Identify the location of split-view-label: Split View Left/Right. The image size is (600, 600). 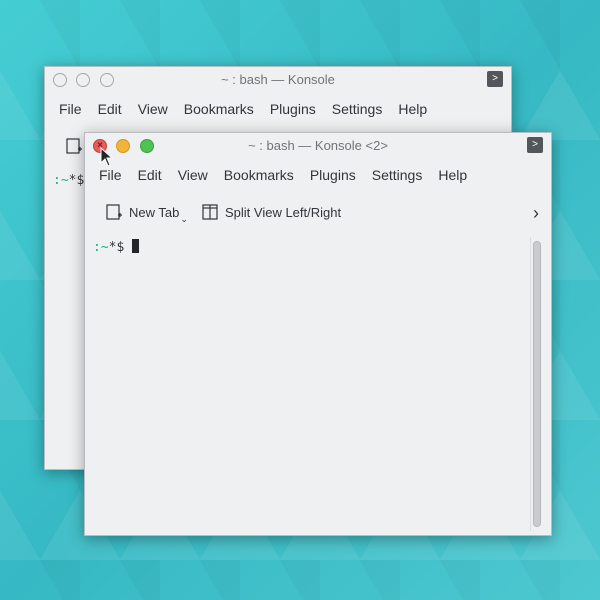
(283, 212).